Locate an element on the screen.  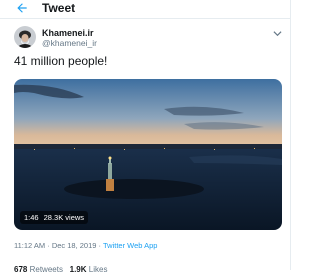
avatar is located at coordinates (25, 37).